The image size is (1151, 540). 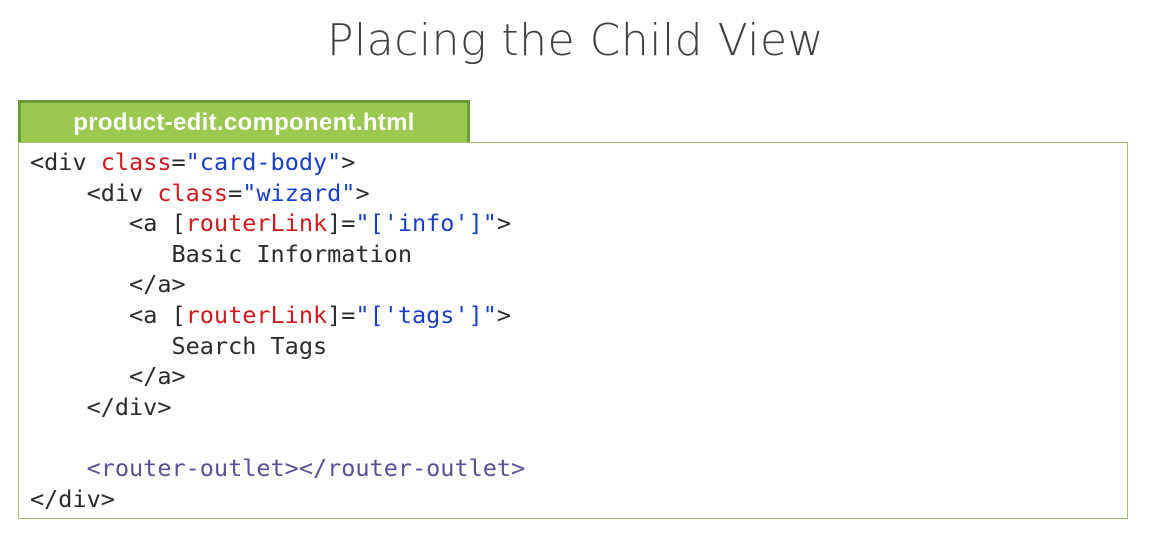 What do you see at coordinates (306, 467) in the screenshot?
I see `code-element-tag: <router-outlet></router-outlet>` at bounding box center [306, 467].